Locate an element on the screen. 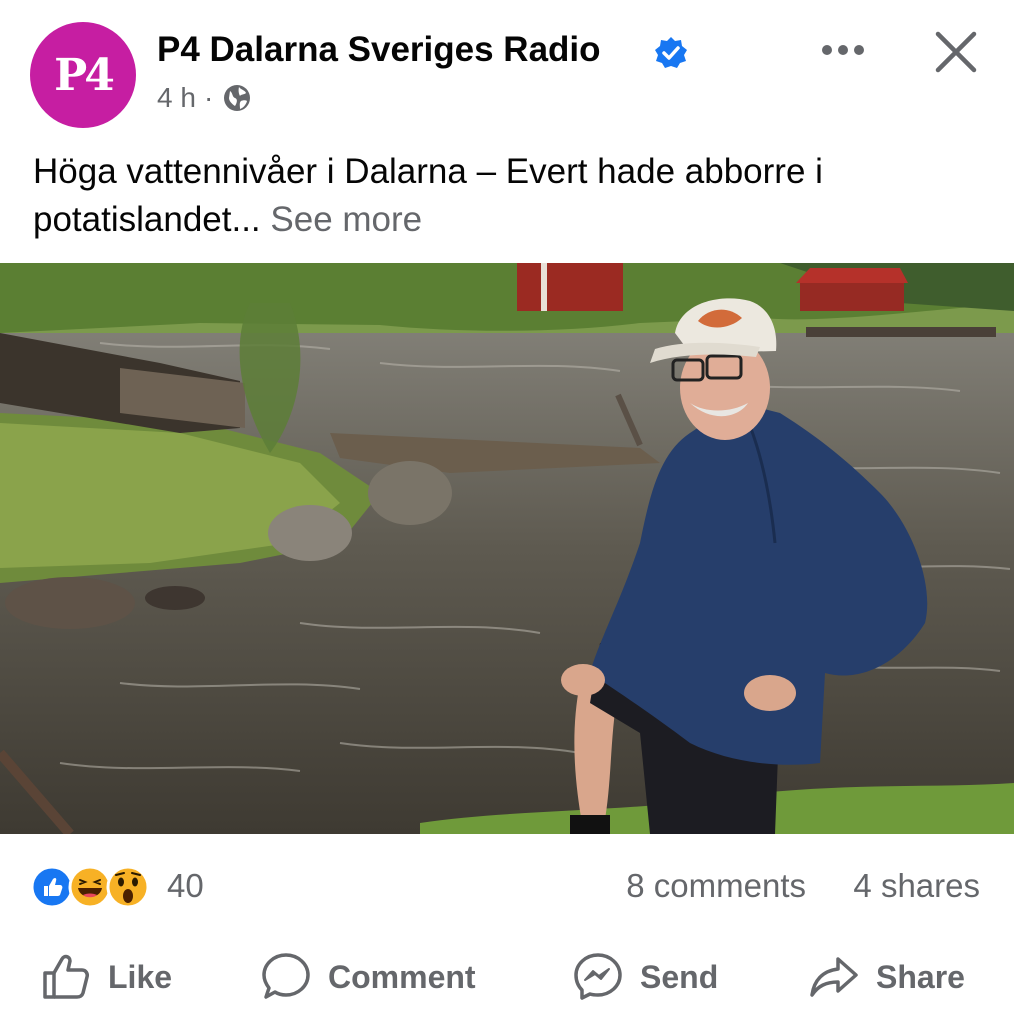  reactions-bar: 40 8 comments 4 shares is located at coordinates (507, 885).